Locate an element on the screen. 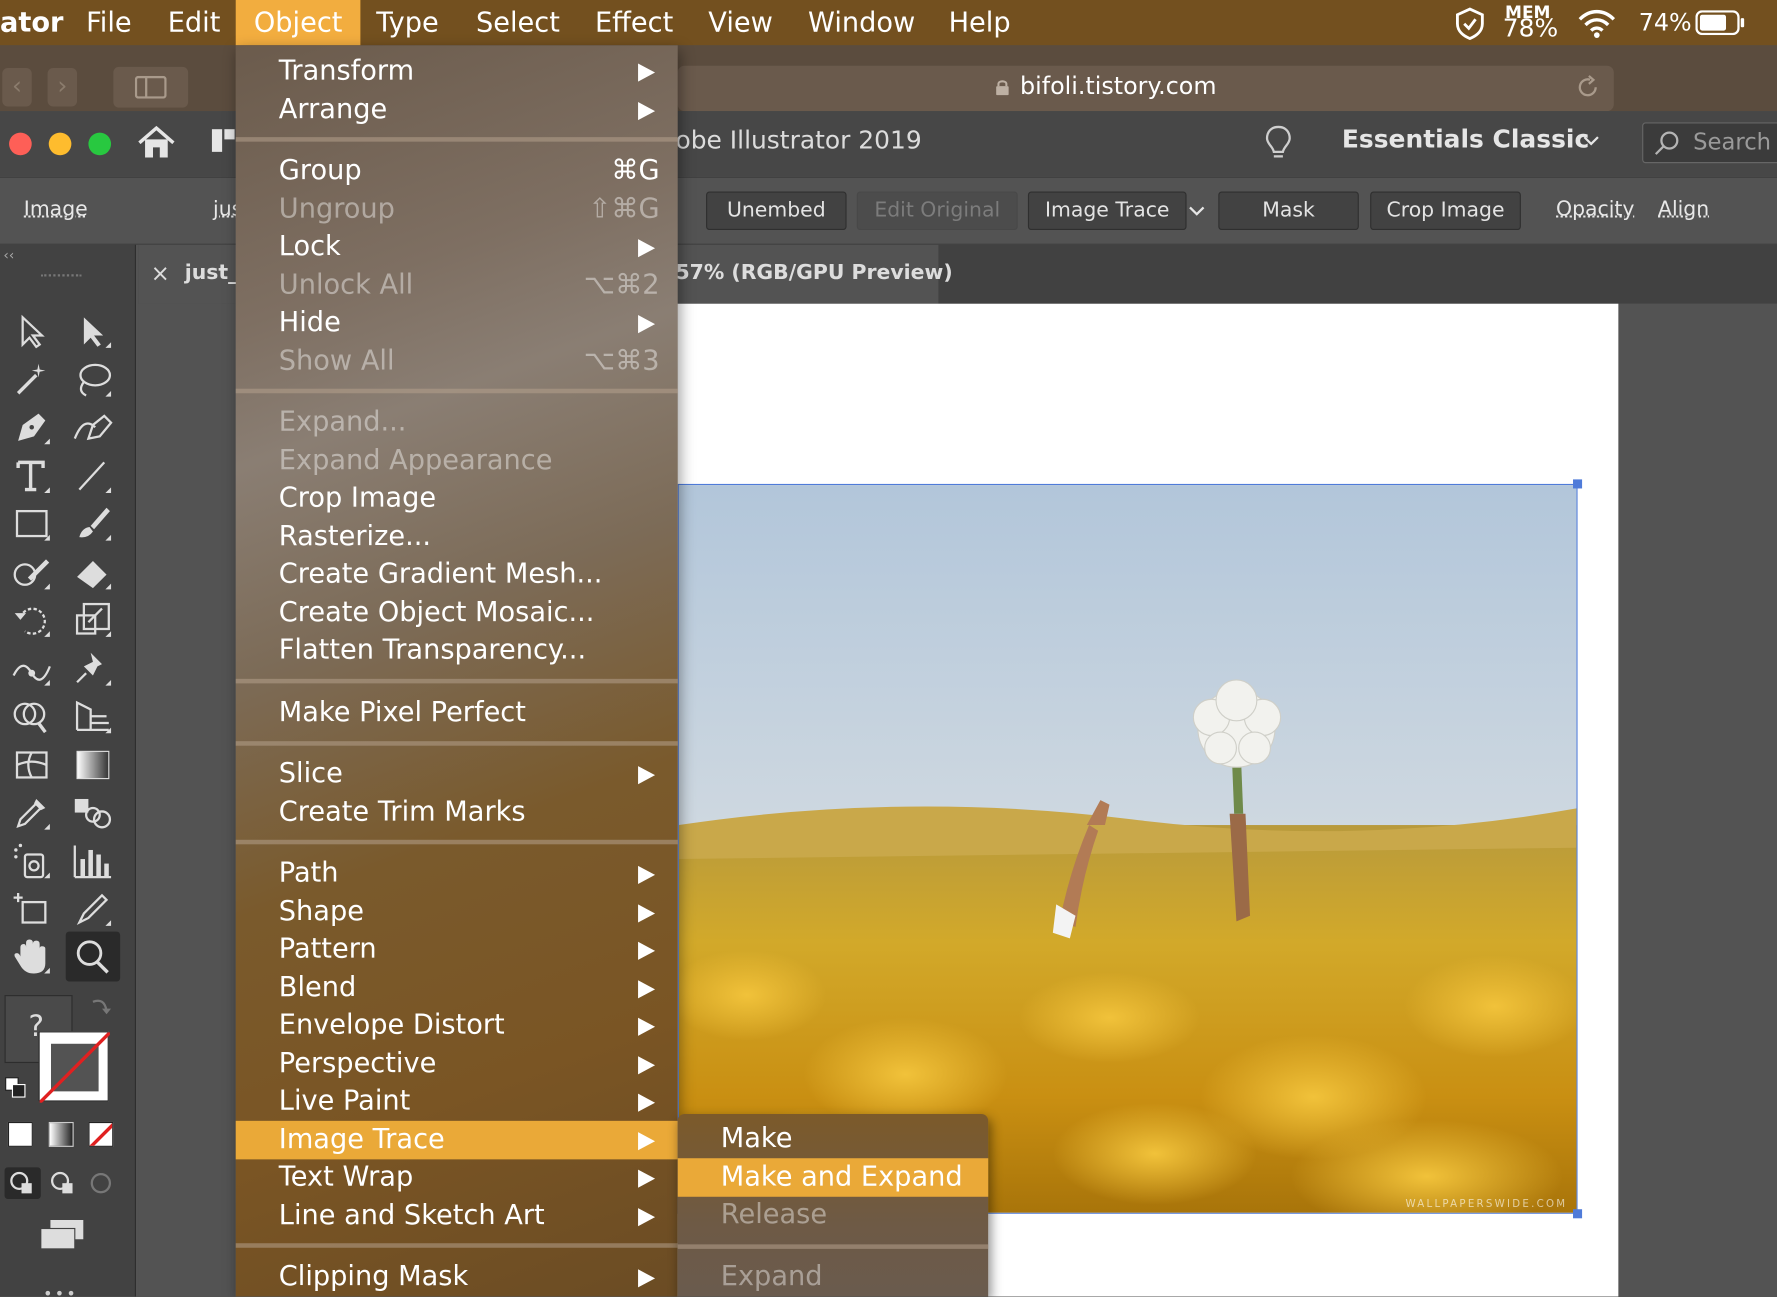  pen-tool is located at coordinates (32, 427).